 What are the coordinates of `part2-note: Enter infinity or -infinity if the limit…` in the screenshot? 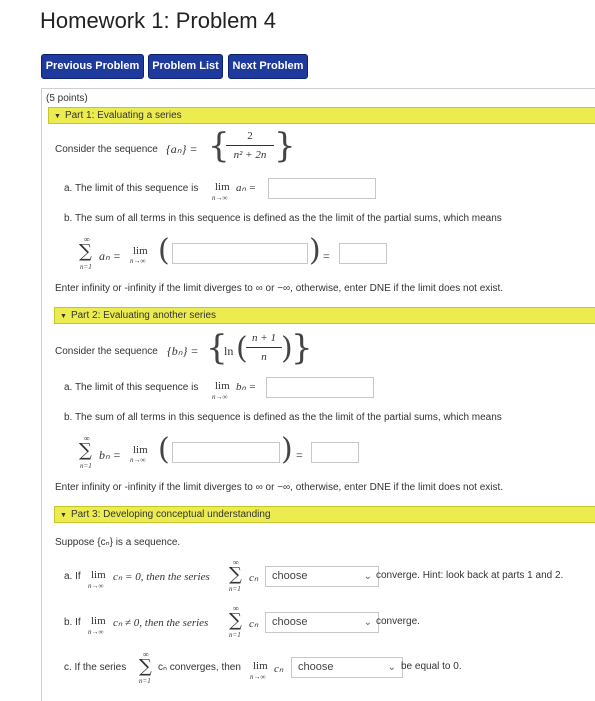 It's located at (279, 487).